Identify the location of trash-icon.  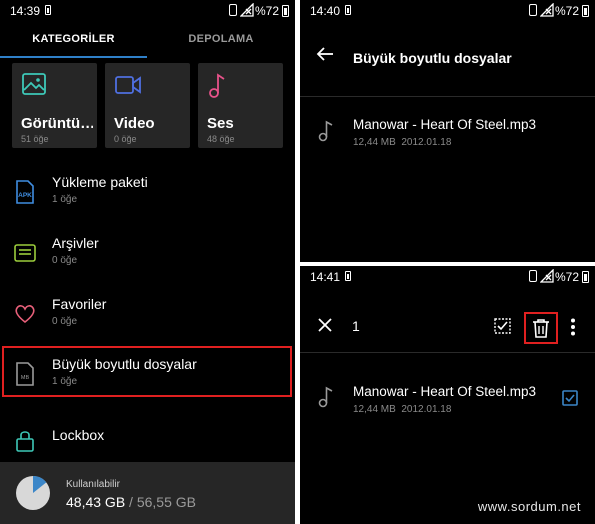
(541, 328).